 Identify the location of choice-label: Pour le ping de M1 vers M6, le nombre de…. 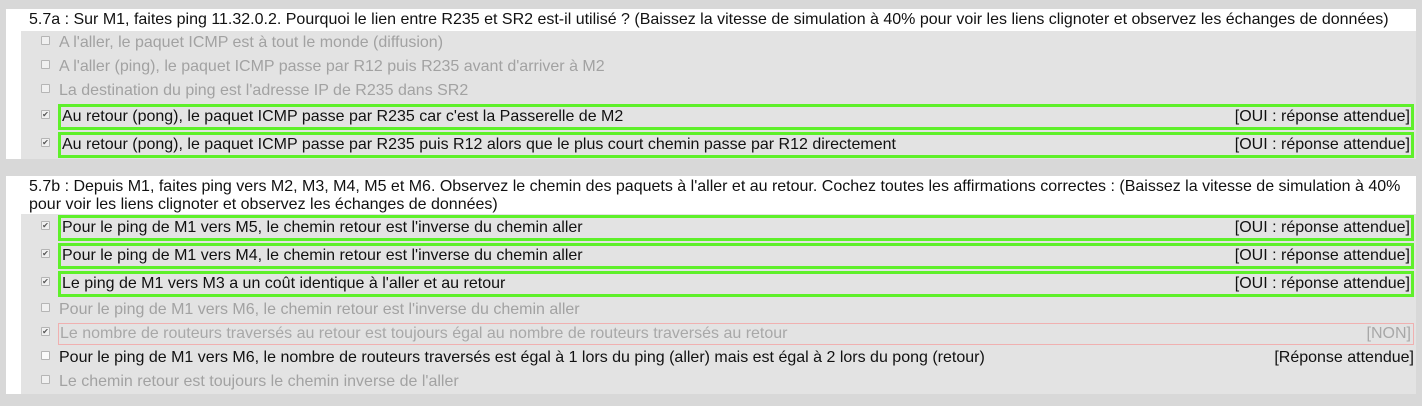
(522, 357).